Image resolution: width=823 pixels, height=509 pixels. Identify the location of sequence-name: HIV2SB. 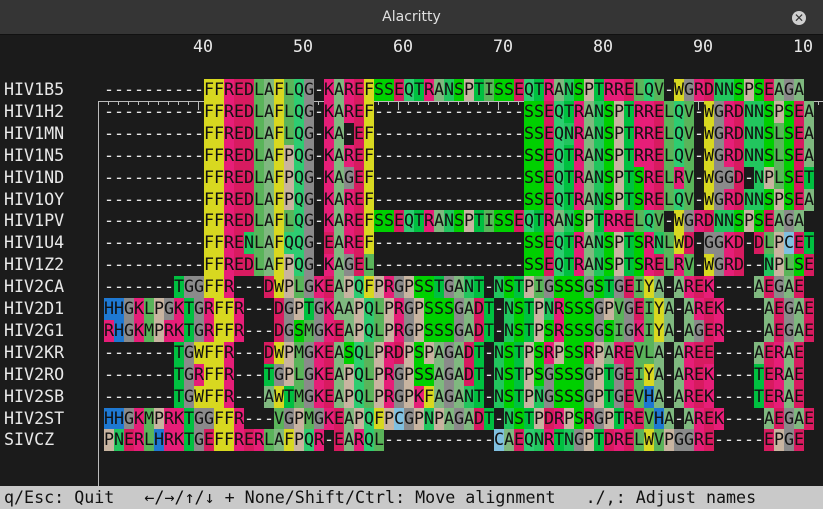
(34, 396).